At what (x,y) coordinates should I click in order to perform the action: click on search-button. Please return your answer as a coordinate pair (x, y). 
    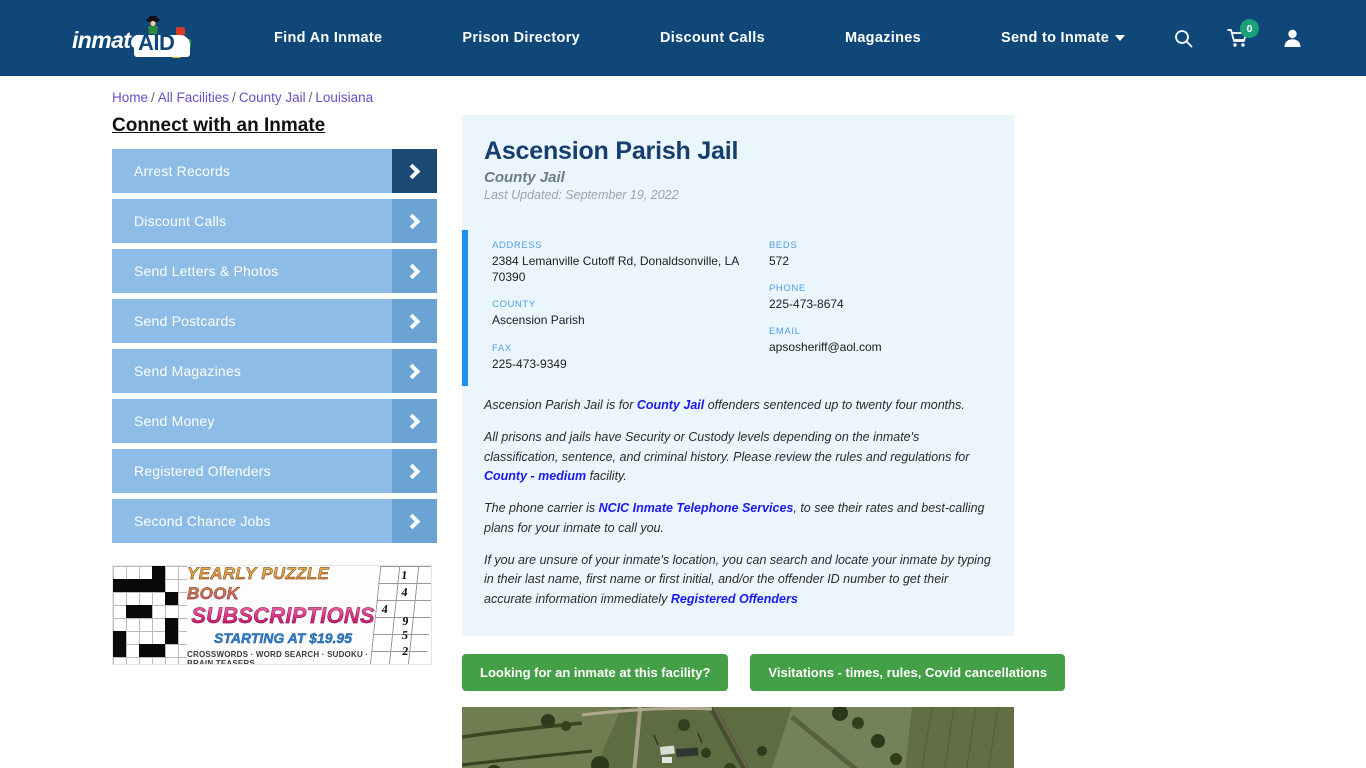
    Looking at the image, I should click on (1183, 38).